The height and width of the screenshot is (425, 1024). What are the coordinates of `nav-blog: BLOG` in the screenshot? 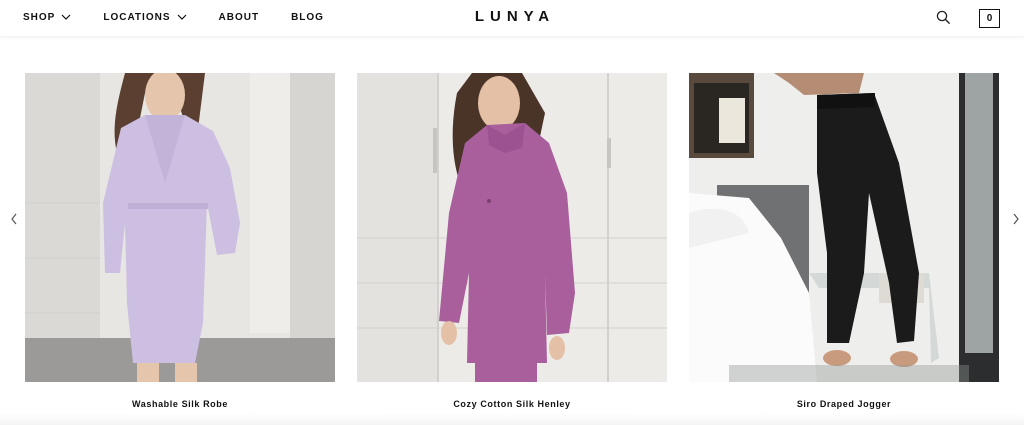 It's located at (307, 17).